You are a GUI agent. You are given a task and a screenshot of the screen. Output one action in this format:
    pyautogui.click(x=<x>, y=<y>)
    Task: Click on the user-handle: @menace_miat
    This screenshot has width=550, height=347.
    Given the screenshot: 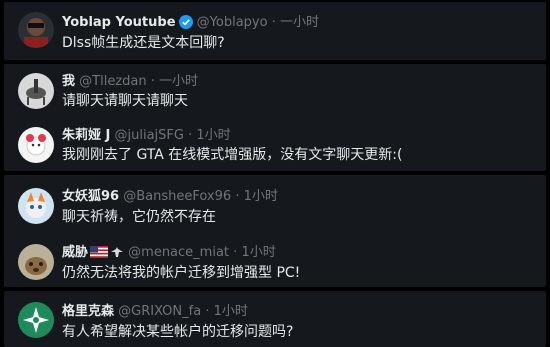 What is the action you would take?
    pyautogui.click(x=178, y=252)
    